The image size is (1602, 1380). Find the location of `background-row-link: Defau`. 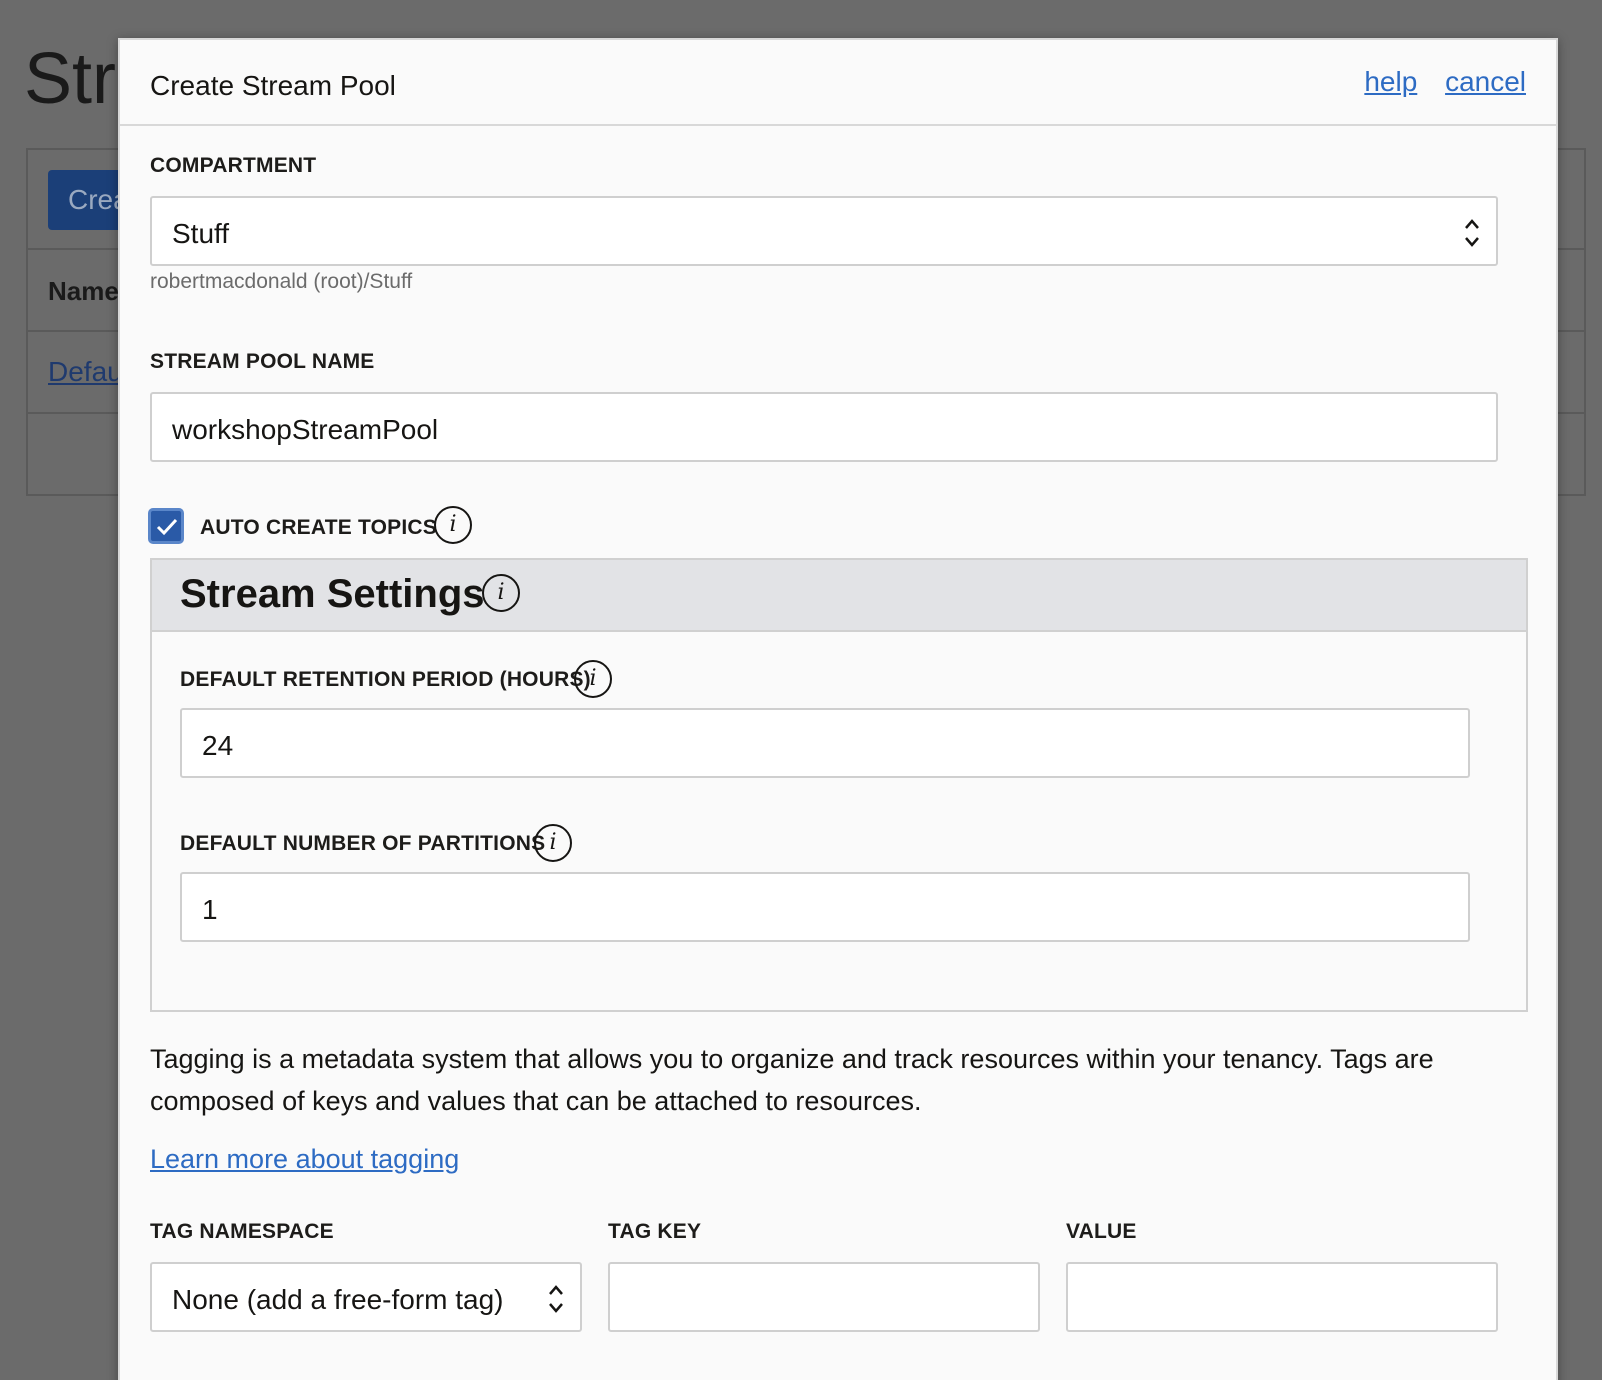

background-row-link: Defau is located at coordinates (85, 371).